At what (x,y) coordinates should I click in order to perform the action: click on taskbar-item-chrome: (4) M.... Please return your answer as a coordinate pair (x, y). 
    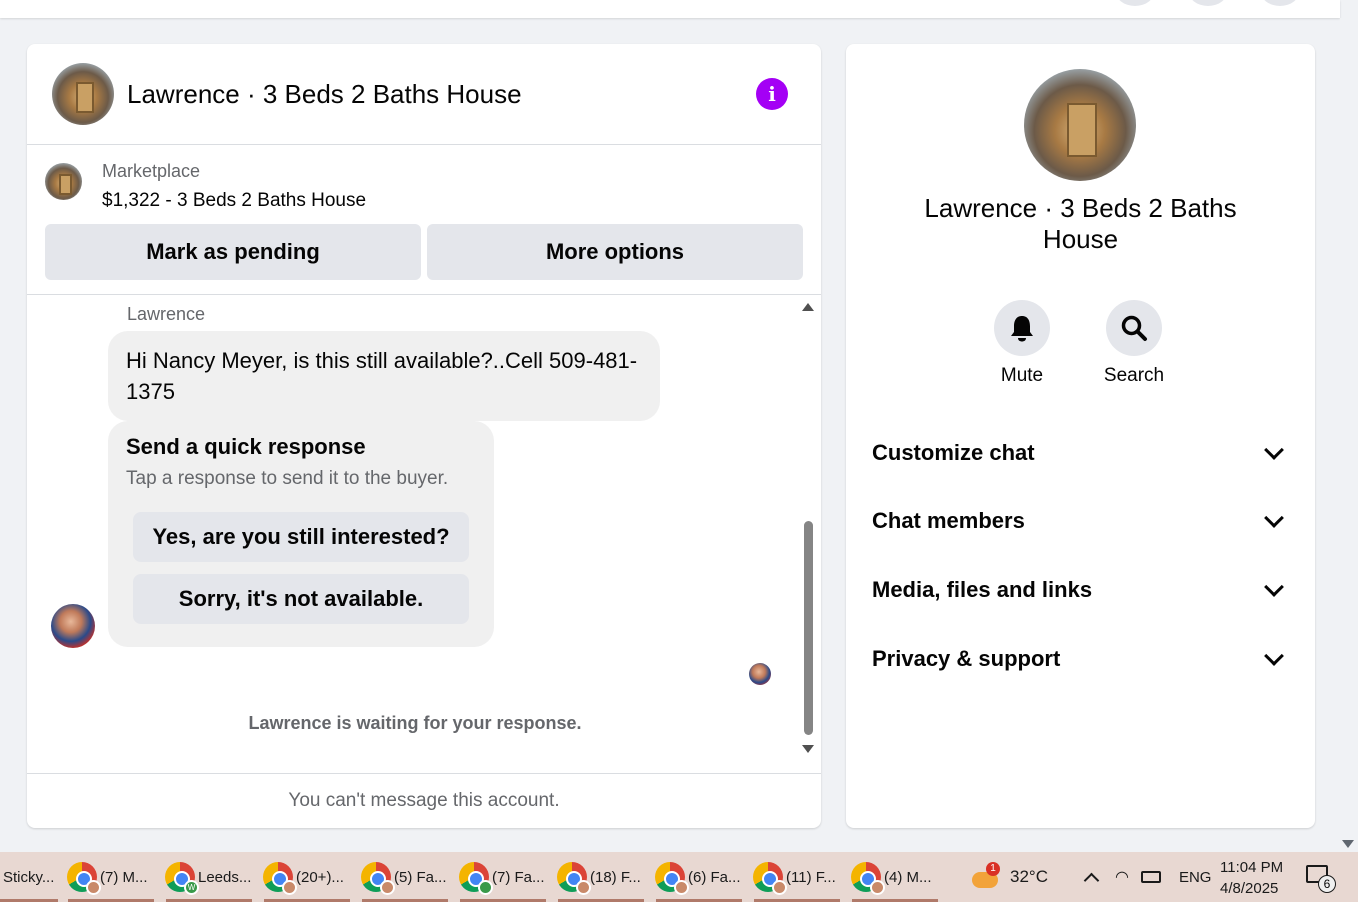
    Looking at the image, I should click on (895, 877).